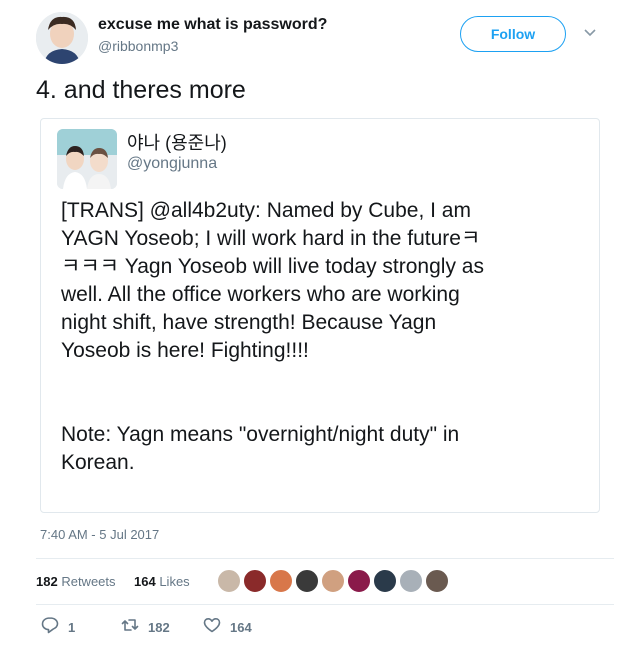 This screenshot has height=658, width=636. Describe the element at coordinates (138, 46) in the screenshot. I see `author-handle: @ribbonmp3` at that location.